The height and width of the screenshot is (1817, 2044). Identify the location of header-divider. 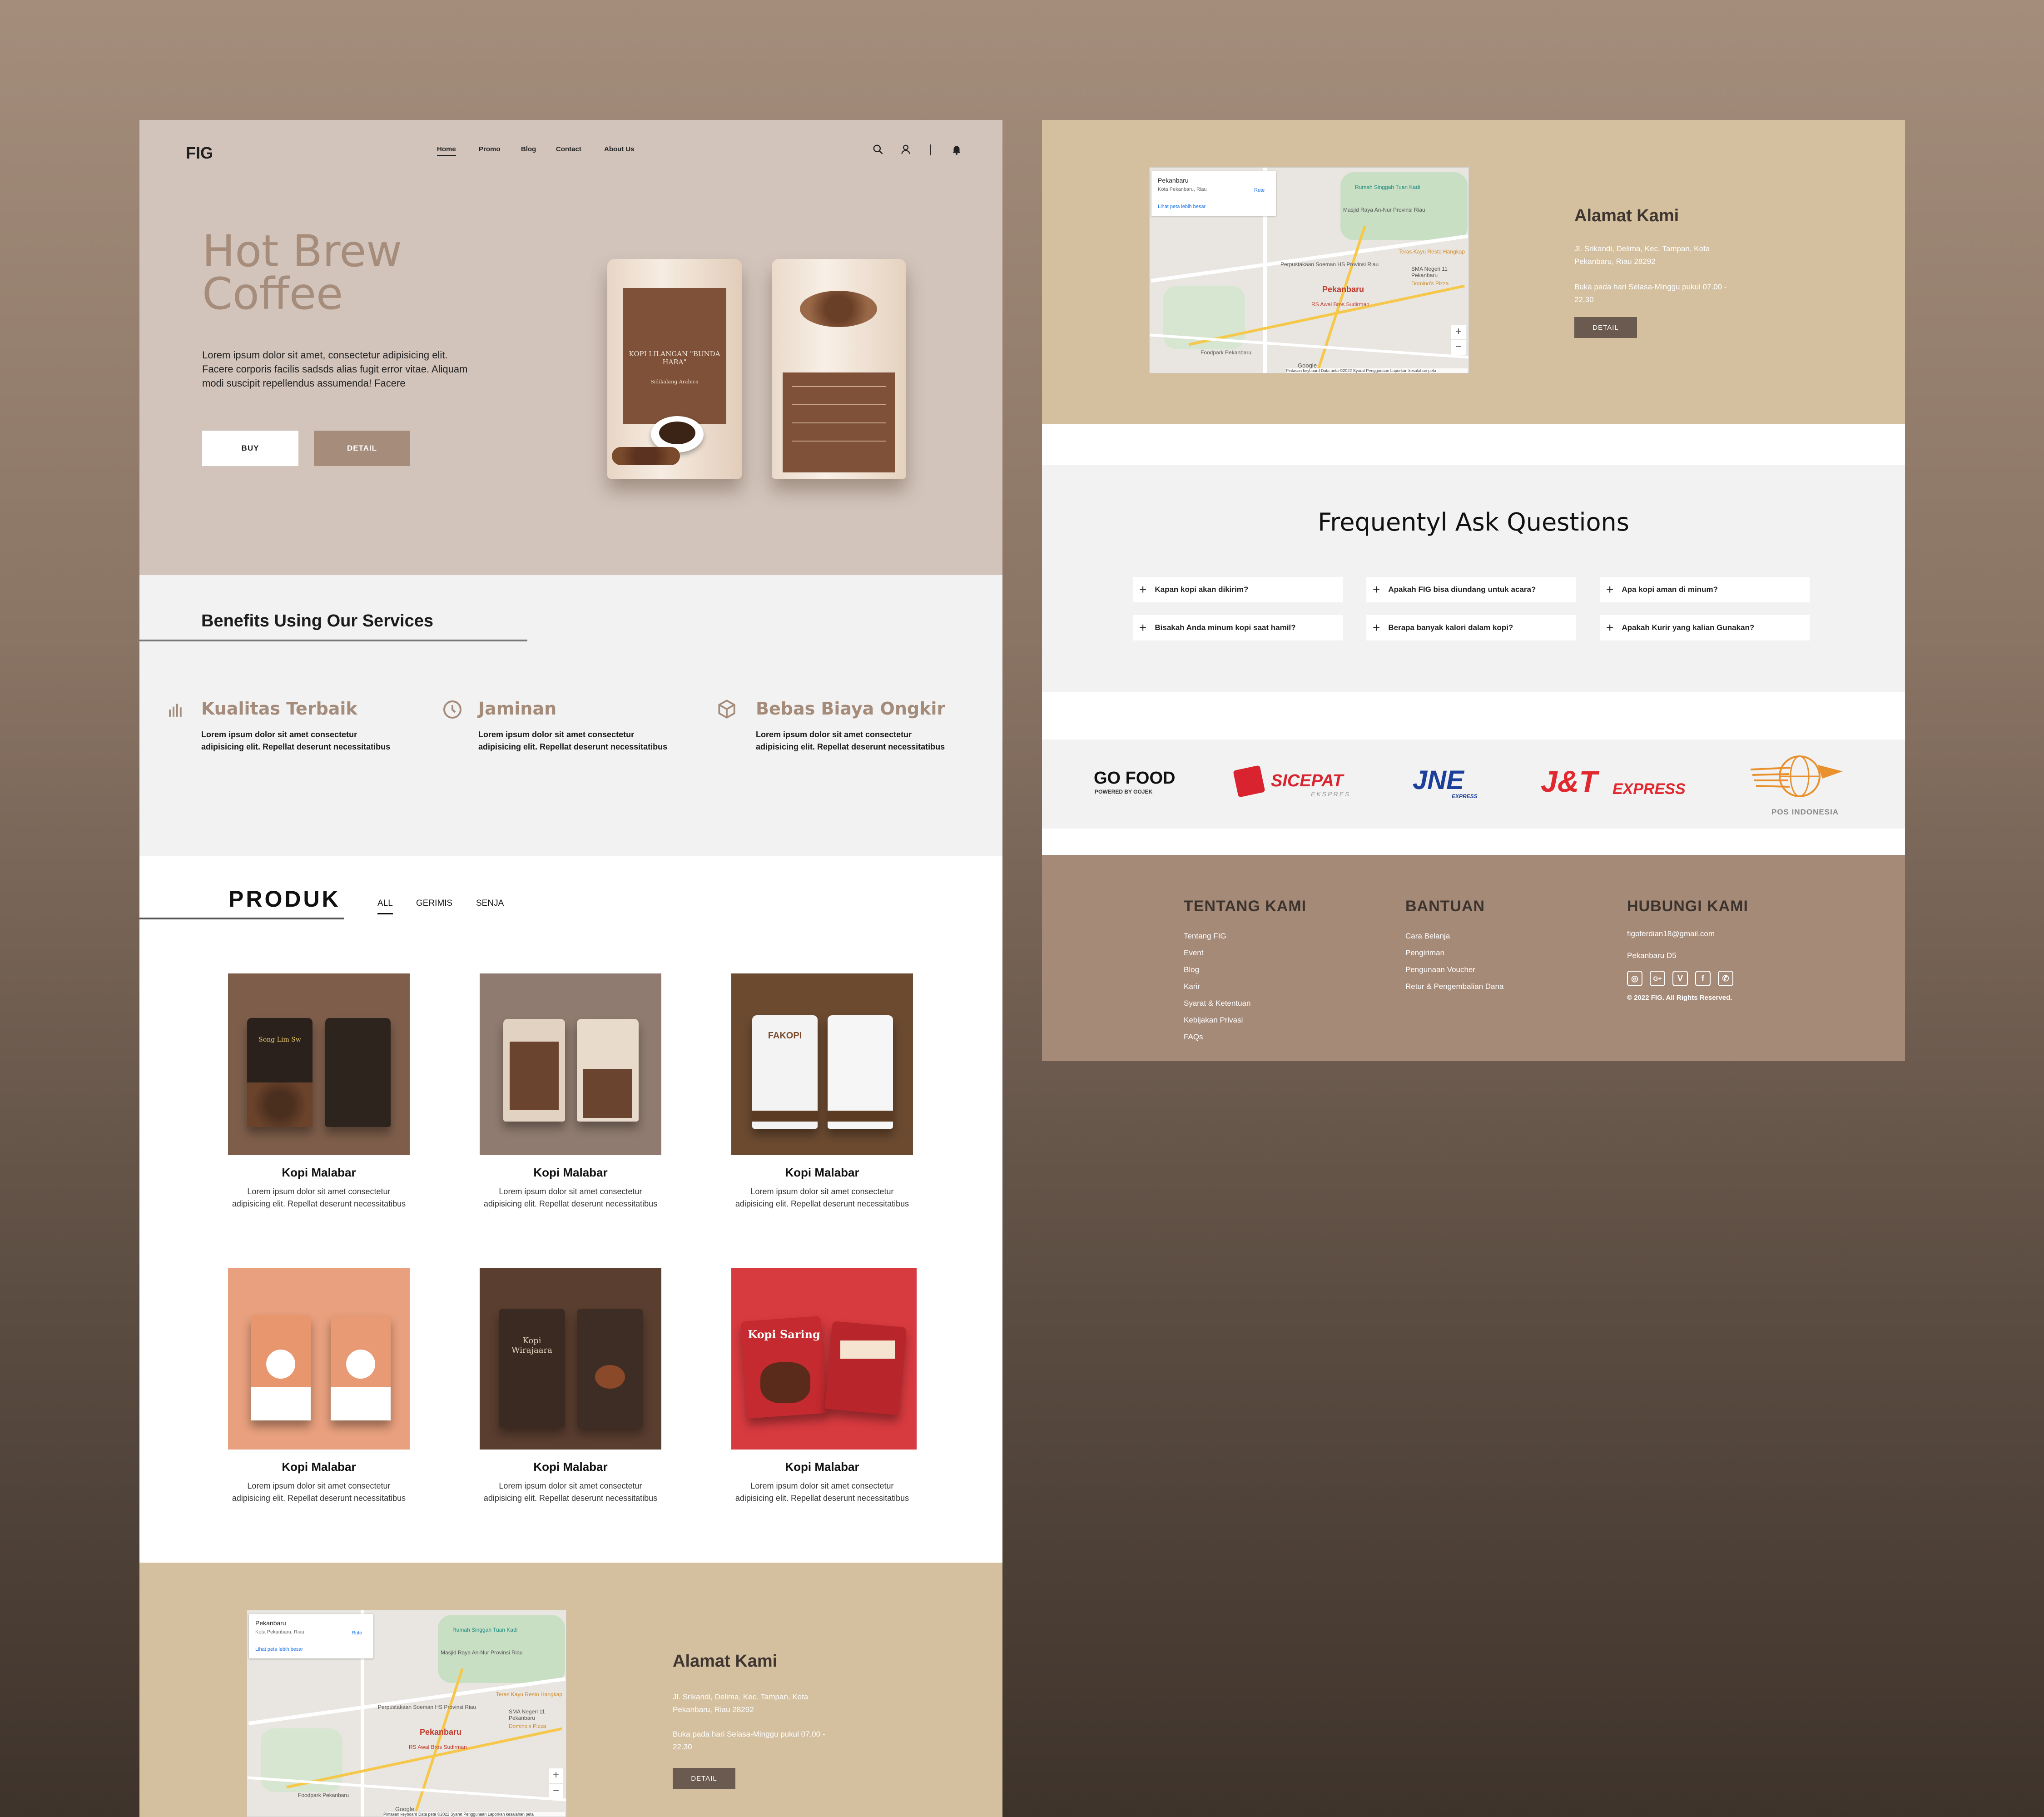
(931, 149).